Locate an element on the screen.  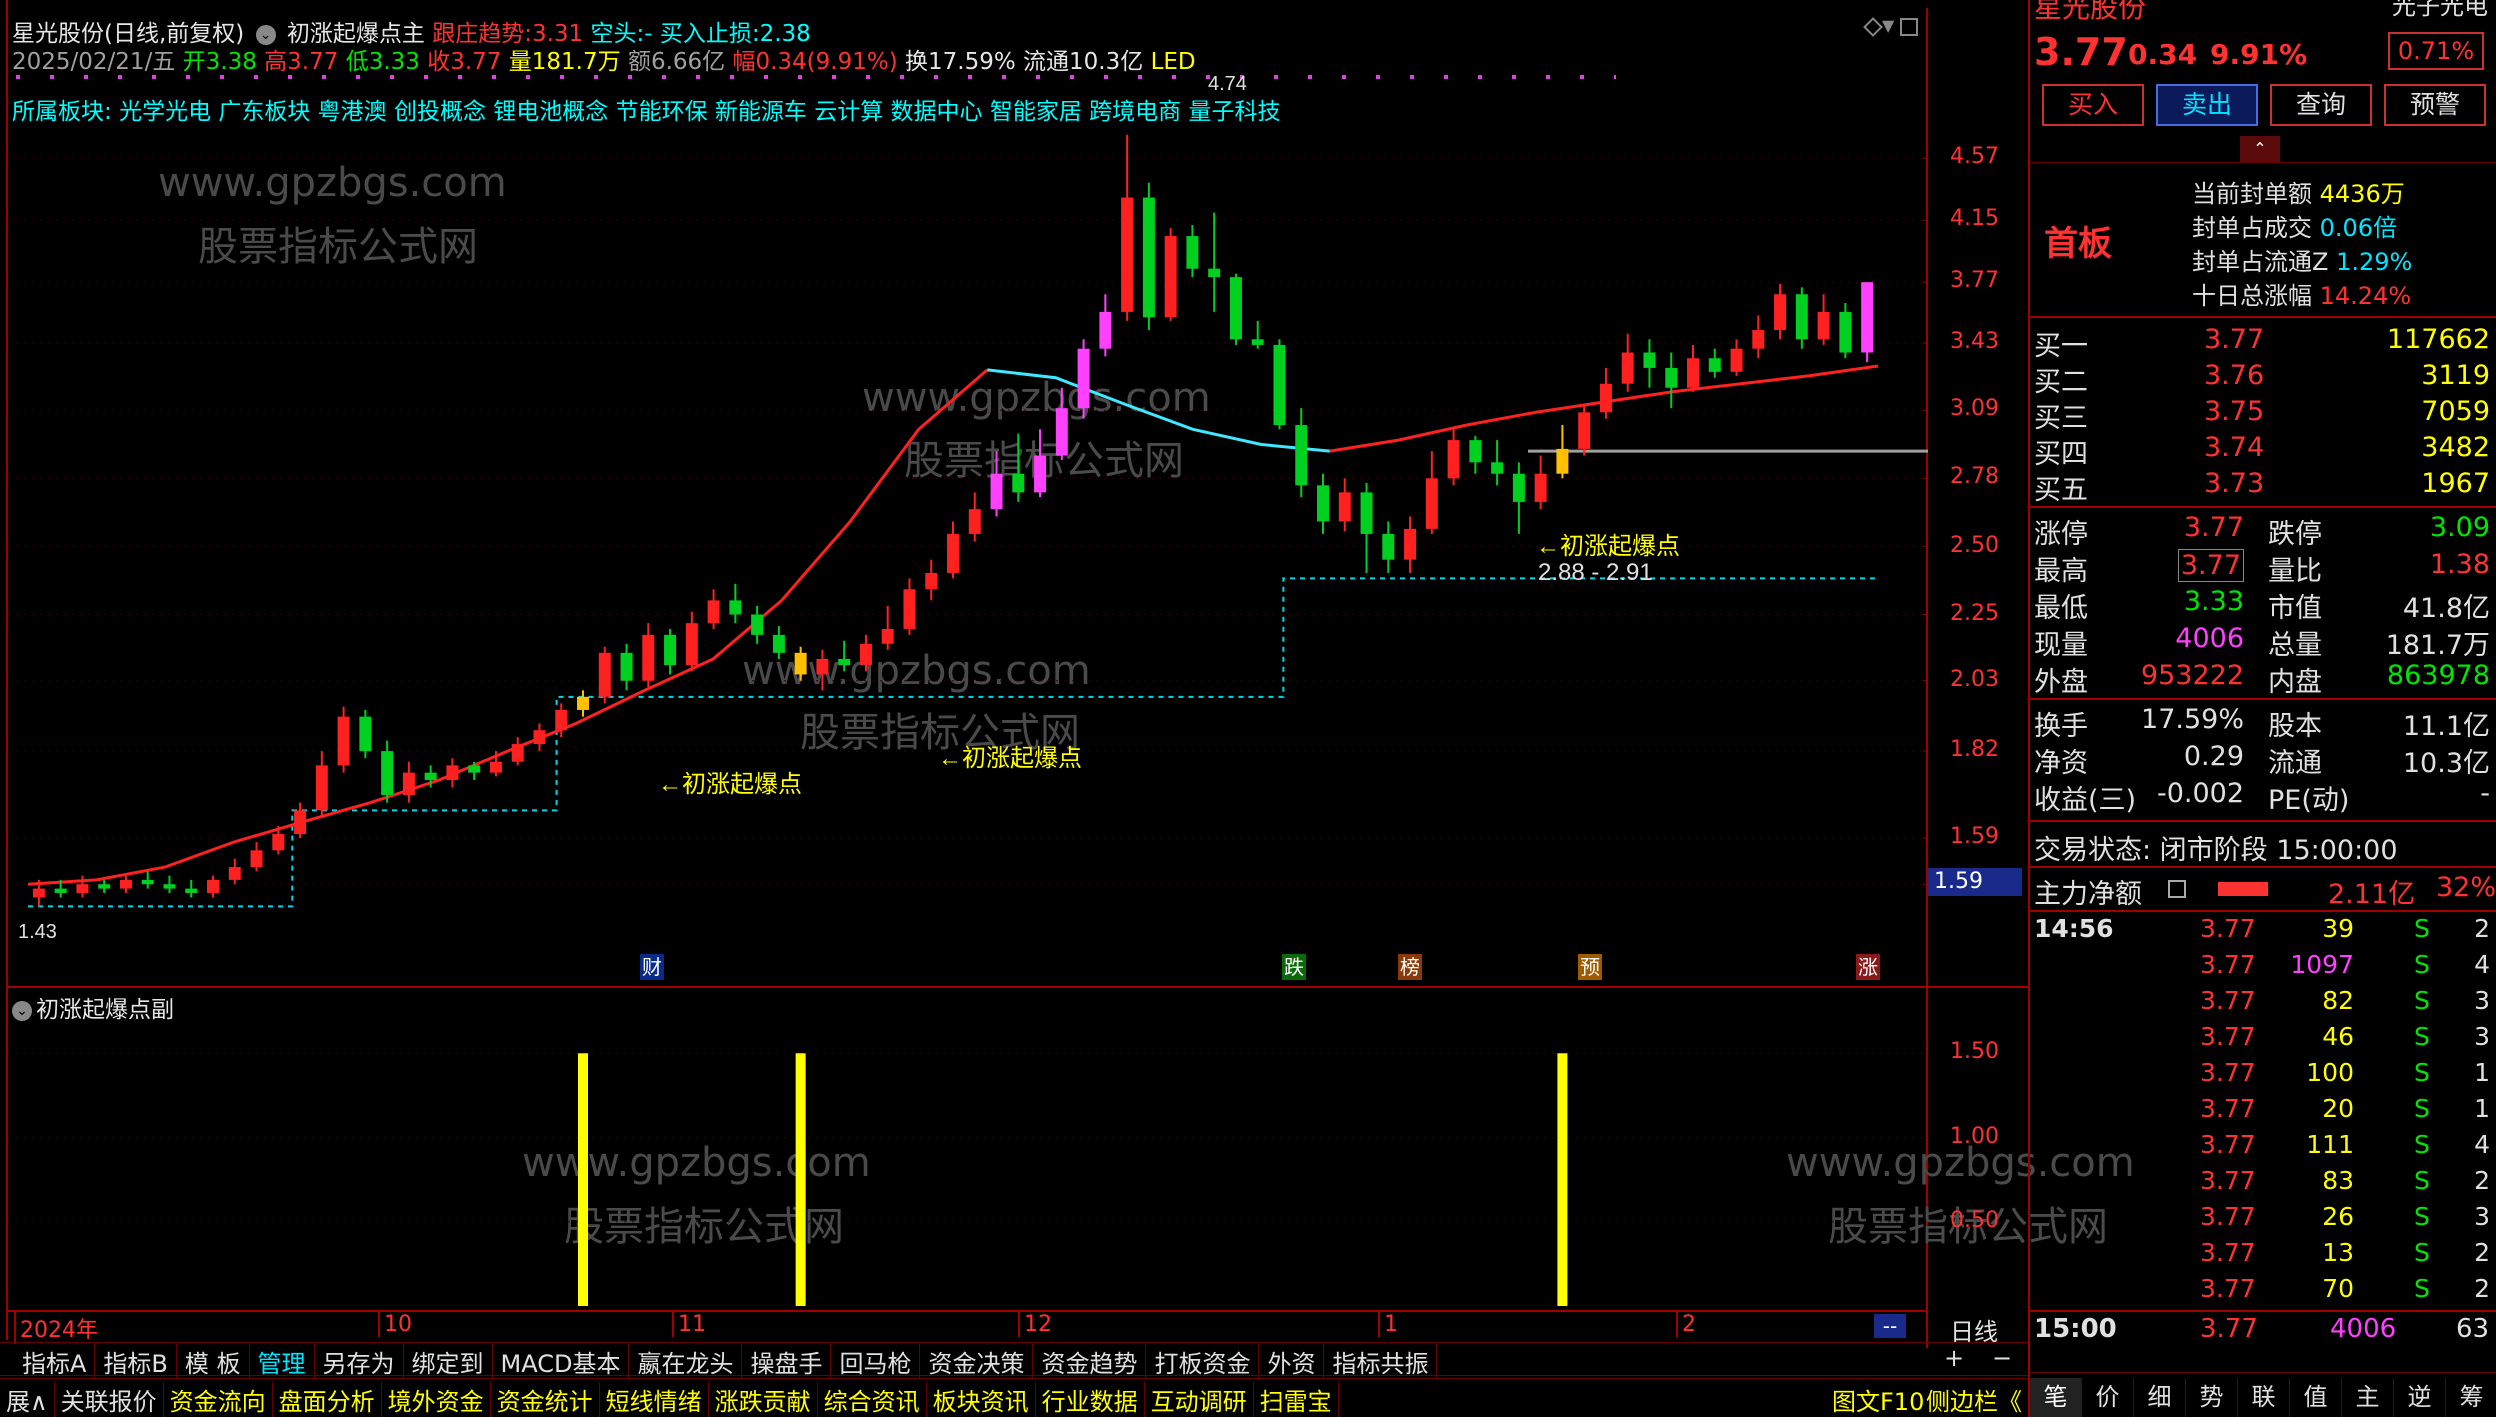
badge-pct: 0.71% is located at coordinates (2436, 51).